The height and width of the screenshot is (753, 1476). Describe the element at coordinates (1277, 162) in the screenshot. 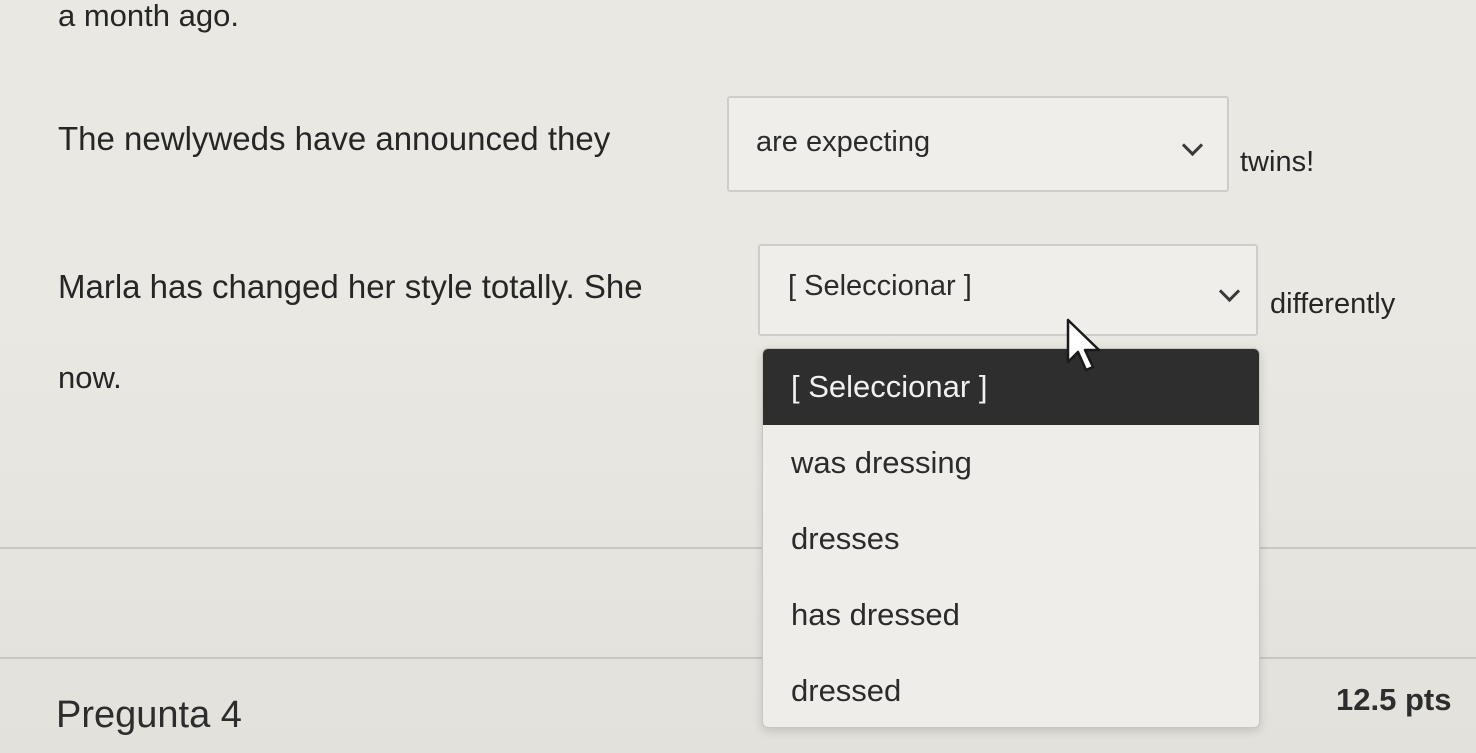

I see `q1-text-after: twins!` at that location.